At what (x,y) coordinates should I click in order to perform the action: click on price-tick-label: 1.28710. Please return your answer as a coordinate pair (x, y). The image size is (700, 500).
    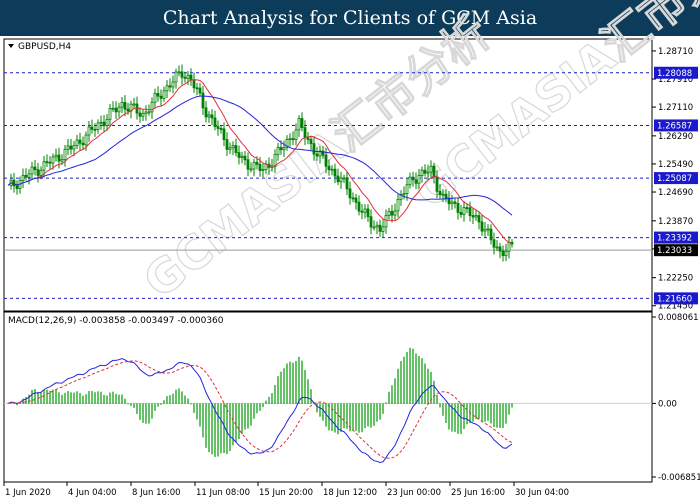
    Looking at the image, I should click on (675, 52).